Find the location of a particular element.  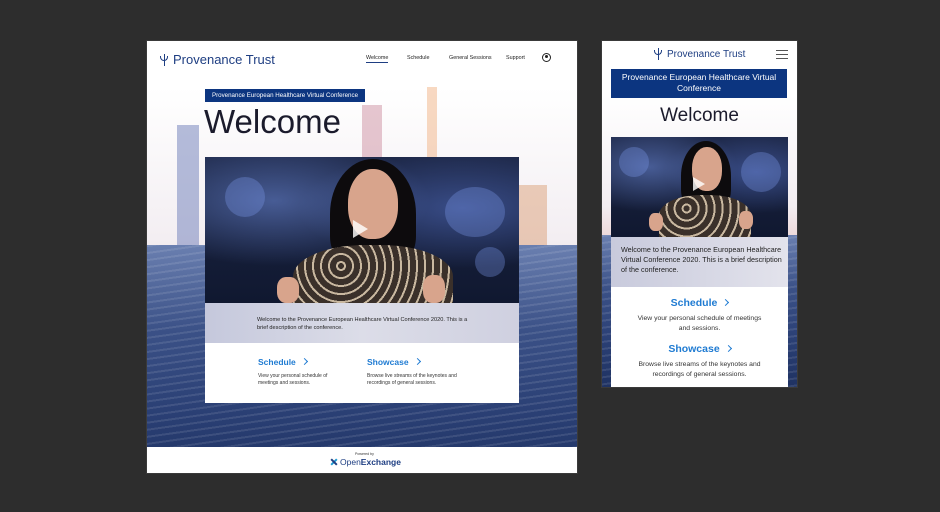

site-footer: Powered by Open Exchange is located at coordinates (362, 460).